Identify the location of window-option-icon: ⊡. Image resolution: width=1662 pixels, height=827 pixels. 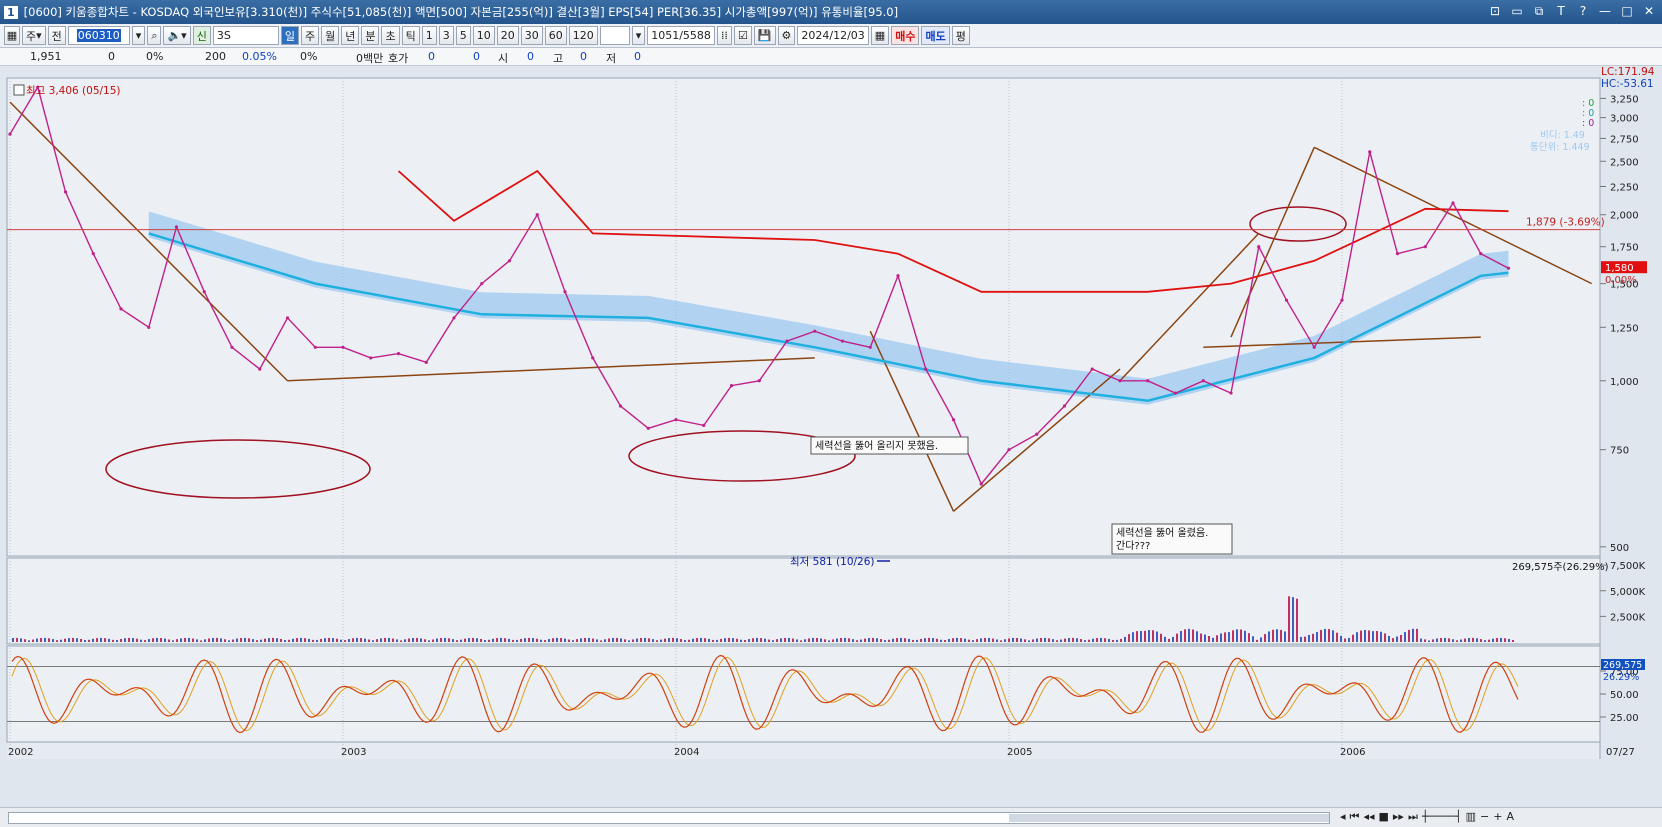
(1495, 11).